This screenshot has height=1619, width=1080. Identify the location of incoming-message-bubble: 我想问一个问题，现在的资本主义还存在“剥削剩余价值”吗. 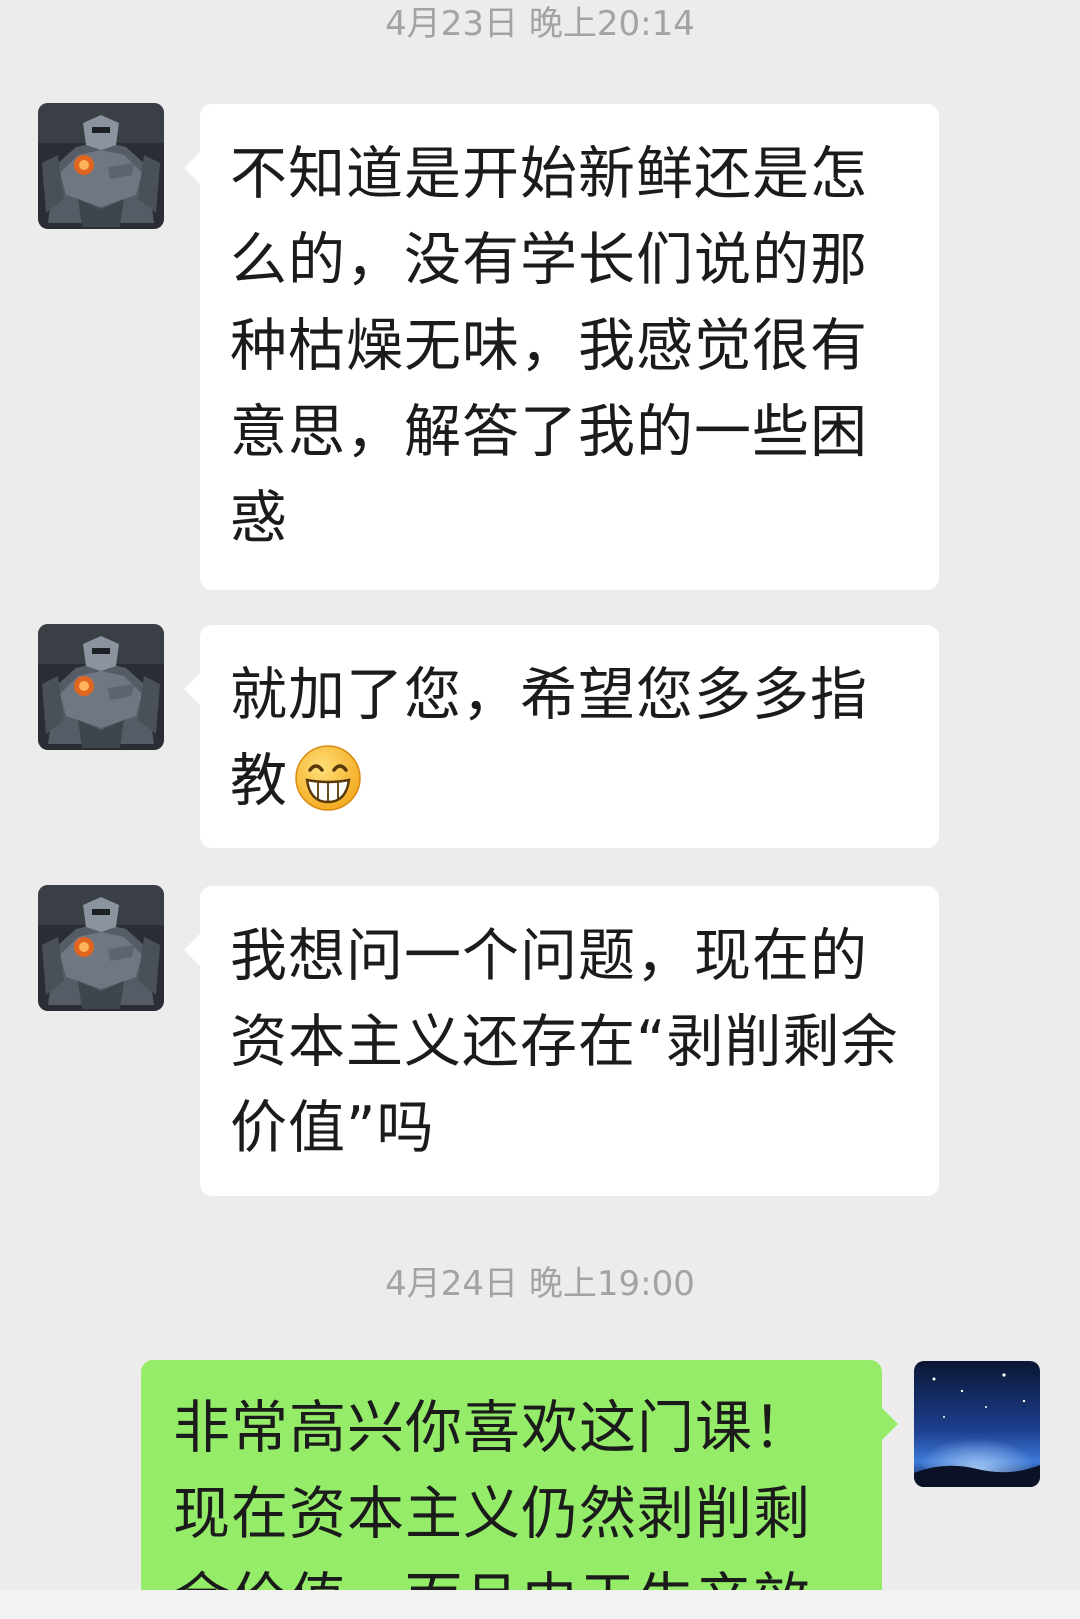
(561, 1041).